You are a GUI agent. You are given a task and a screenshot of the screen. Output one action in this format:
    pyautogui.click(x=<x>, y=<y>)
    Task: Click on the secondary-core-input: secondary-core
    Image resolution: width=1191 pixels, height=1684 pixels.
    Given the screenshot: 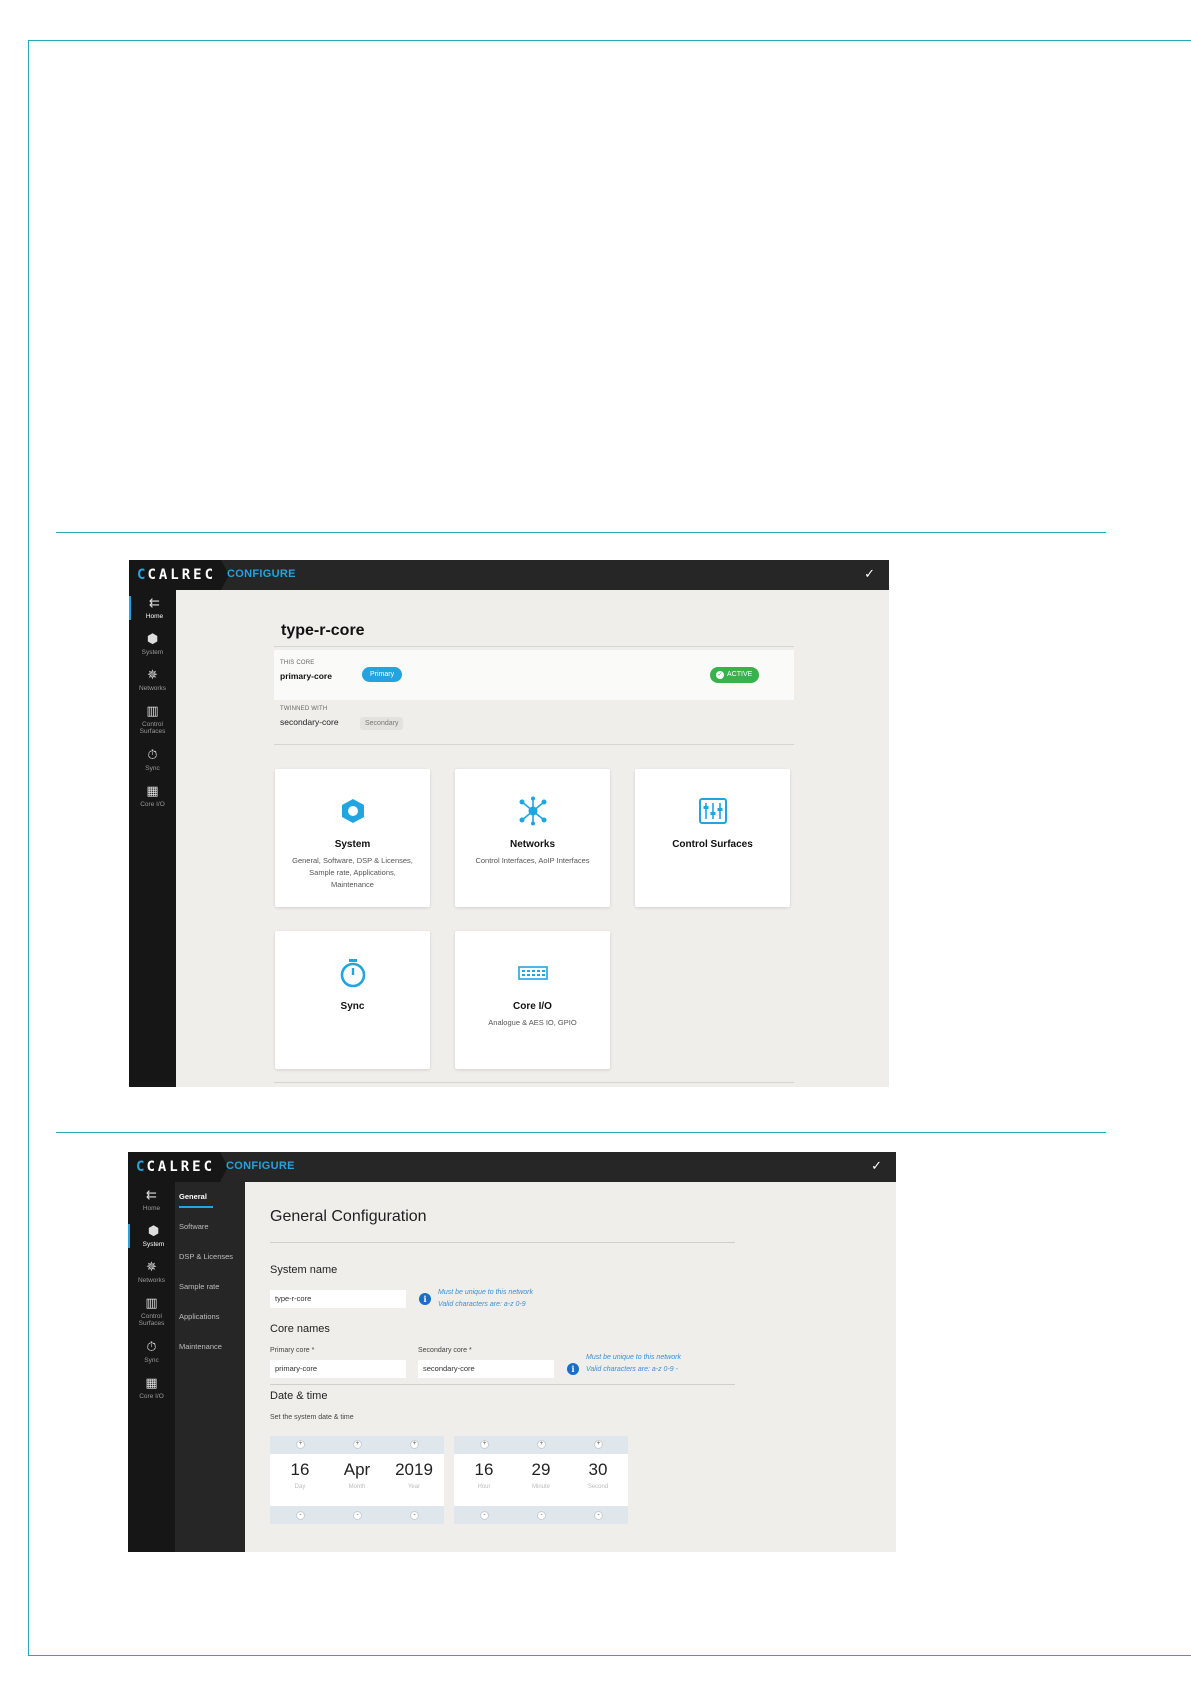 What is the action you would take?
    pyautogui.click(x=486, y=1369)
    